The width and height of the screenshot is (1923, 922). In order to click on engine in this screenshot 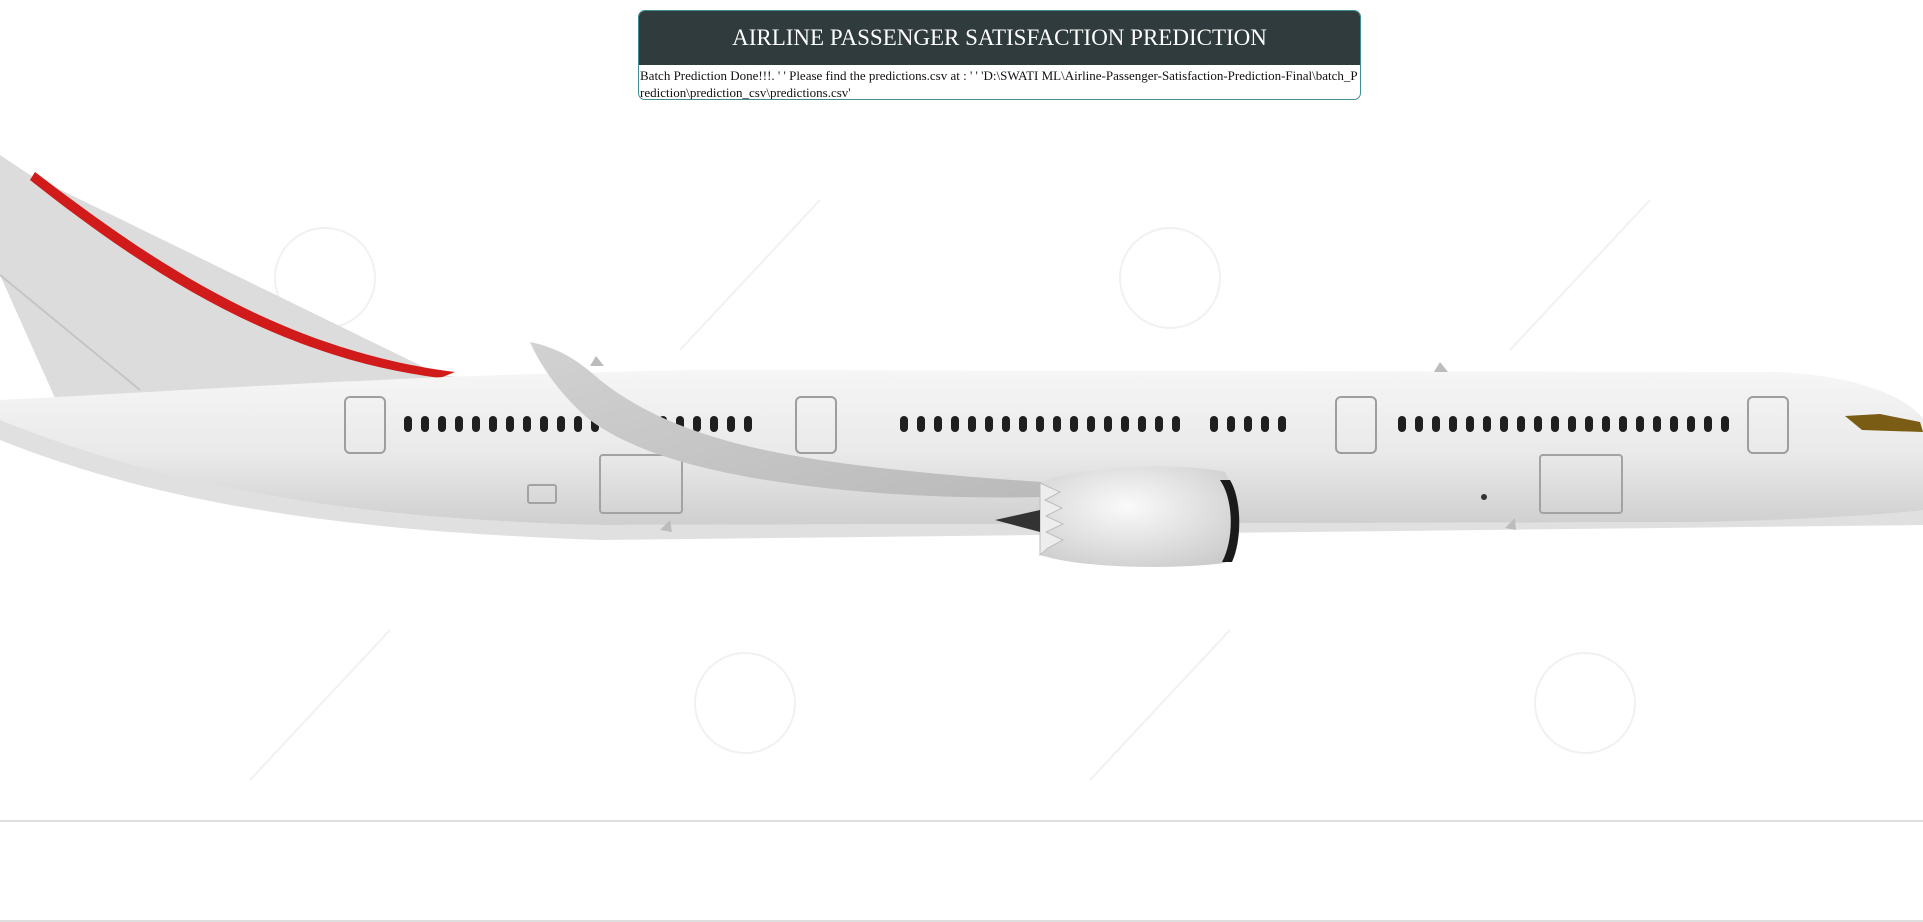, I will do `click(1137, 516)`.